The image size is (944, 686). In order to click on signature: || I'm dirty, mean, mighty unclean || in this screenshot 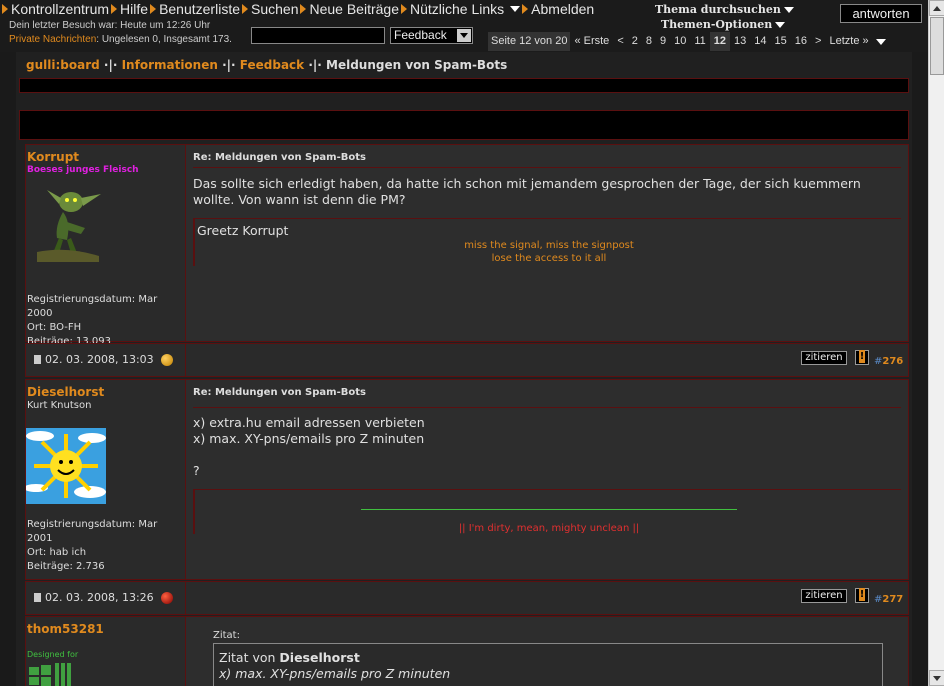, I will do `click(547, 511)`.